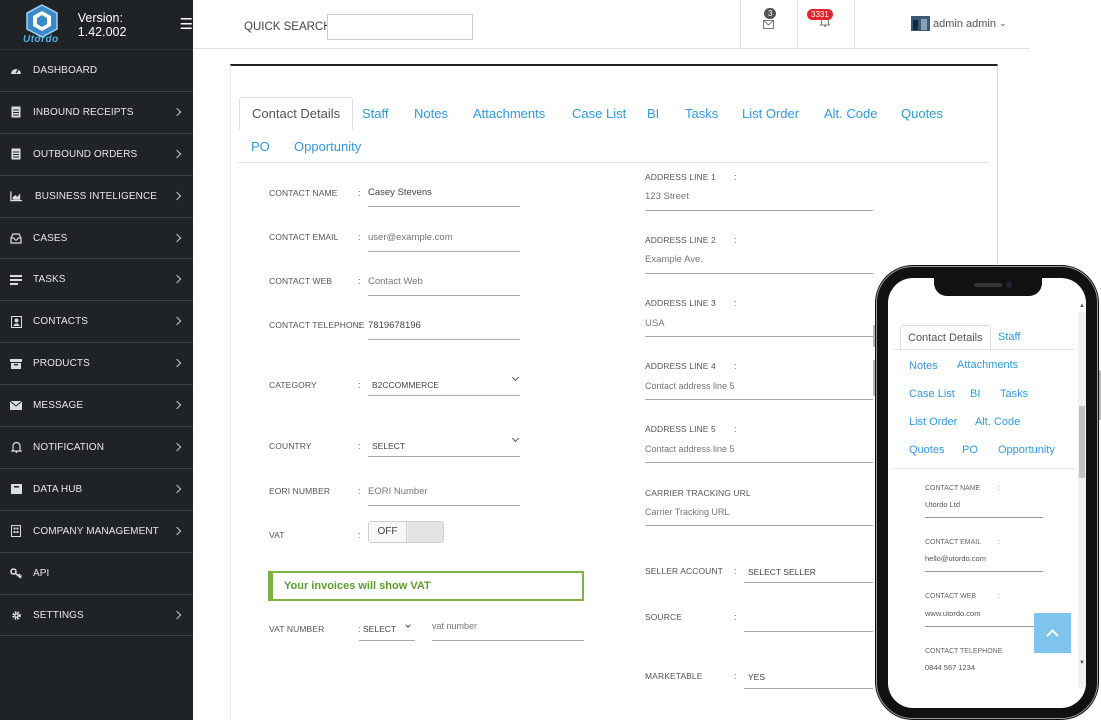 This screenshot has width=1101, height=720. I want to click on sidebar-item-cases: CASES, so click(96, 239).